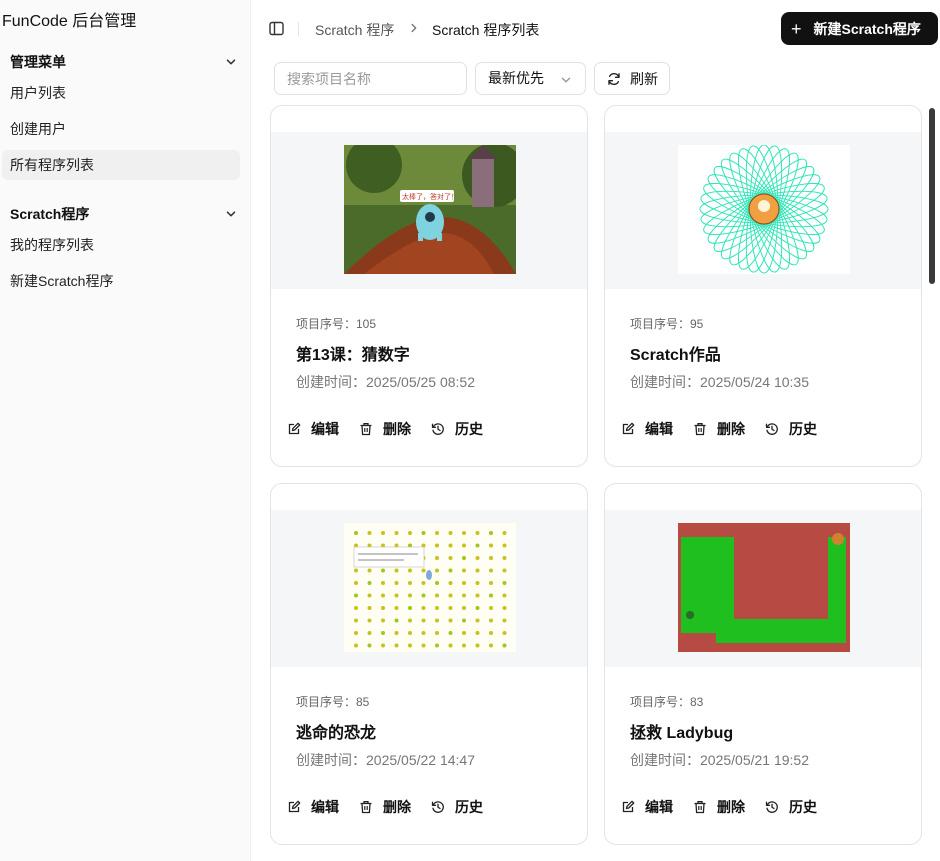  What do you see at coordinates (385, 382) in the screenshot?
I see `created-time: 创建时间：2025/05/25 08:52` at bounding box center [385, 382].